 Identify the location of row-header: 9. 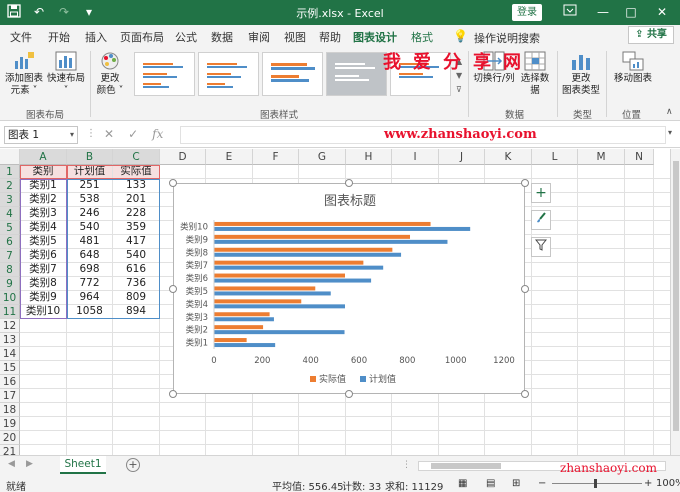
(10, 284).